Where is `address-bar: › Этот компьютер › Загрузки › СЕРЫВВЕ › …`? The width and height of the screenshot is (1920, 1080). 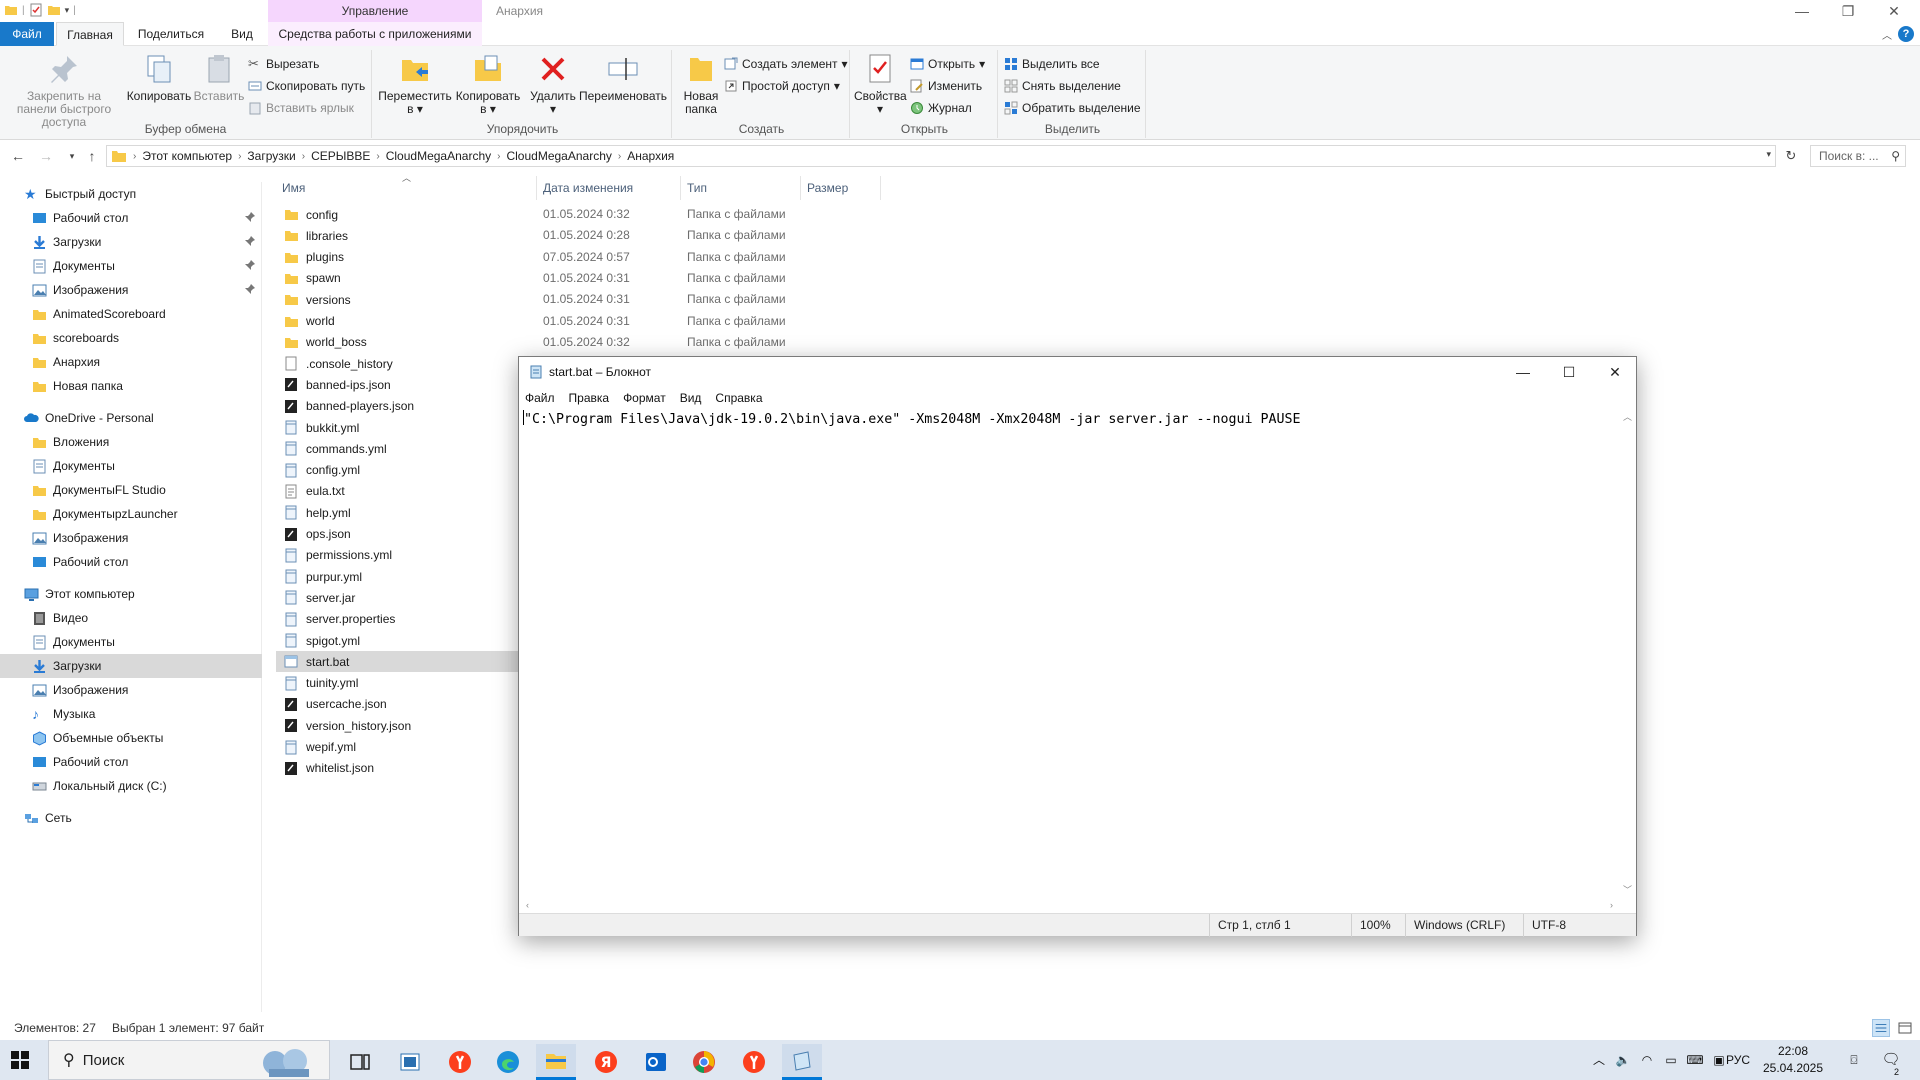 address-bar: › Этот компьютер › Загрузки › СЕРЫВВЕ › … is located at coordinates (941, 156).